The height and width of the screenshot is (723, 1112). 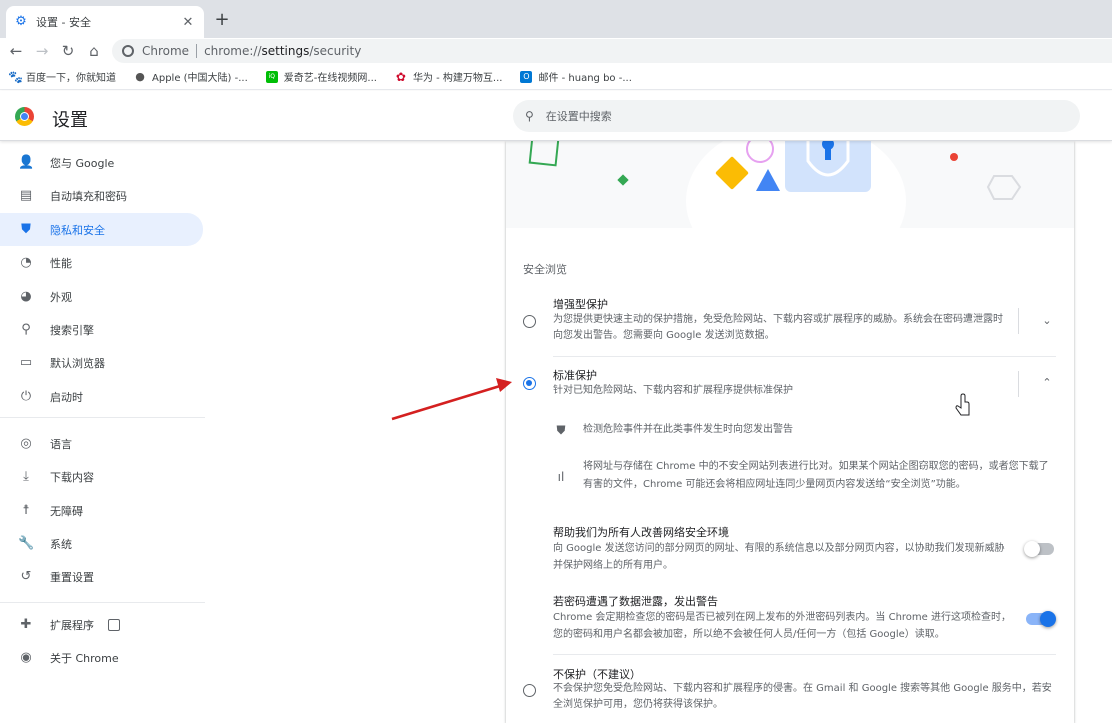 I want to click on sidebar-item-label: 语言, so click(x=61, y=444).